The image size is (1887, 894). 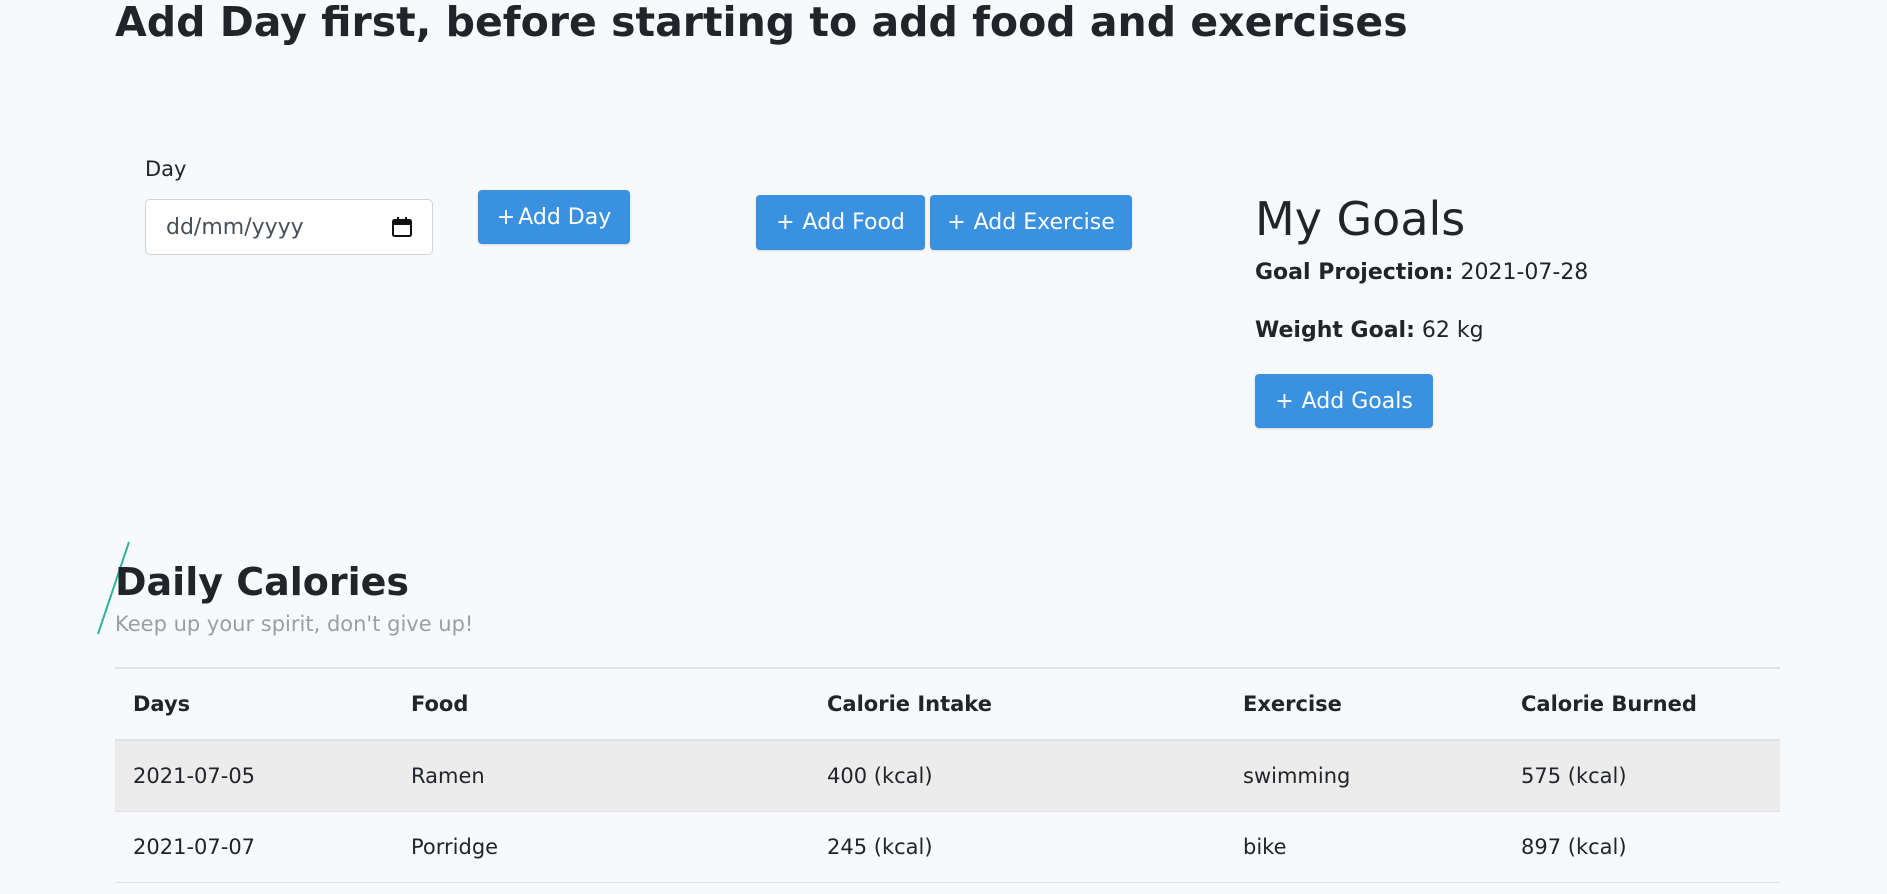 What do you see at coordinates (1360, 219) in the screenshot?
I see `goals-title: My Goals` at bounding box center [1360, 219].